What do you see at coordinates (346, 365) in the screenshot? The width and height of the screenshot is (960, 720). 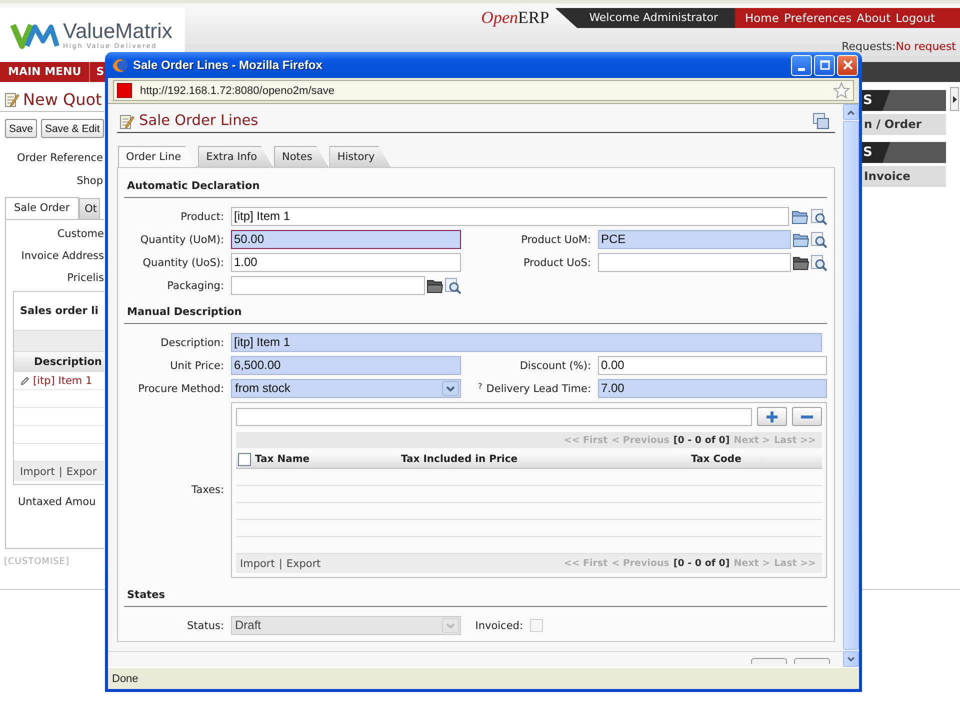 I see `input-field: 6,500.00` at bounding box center [346, 365].